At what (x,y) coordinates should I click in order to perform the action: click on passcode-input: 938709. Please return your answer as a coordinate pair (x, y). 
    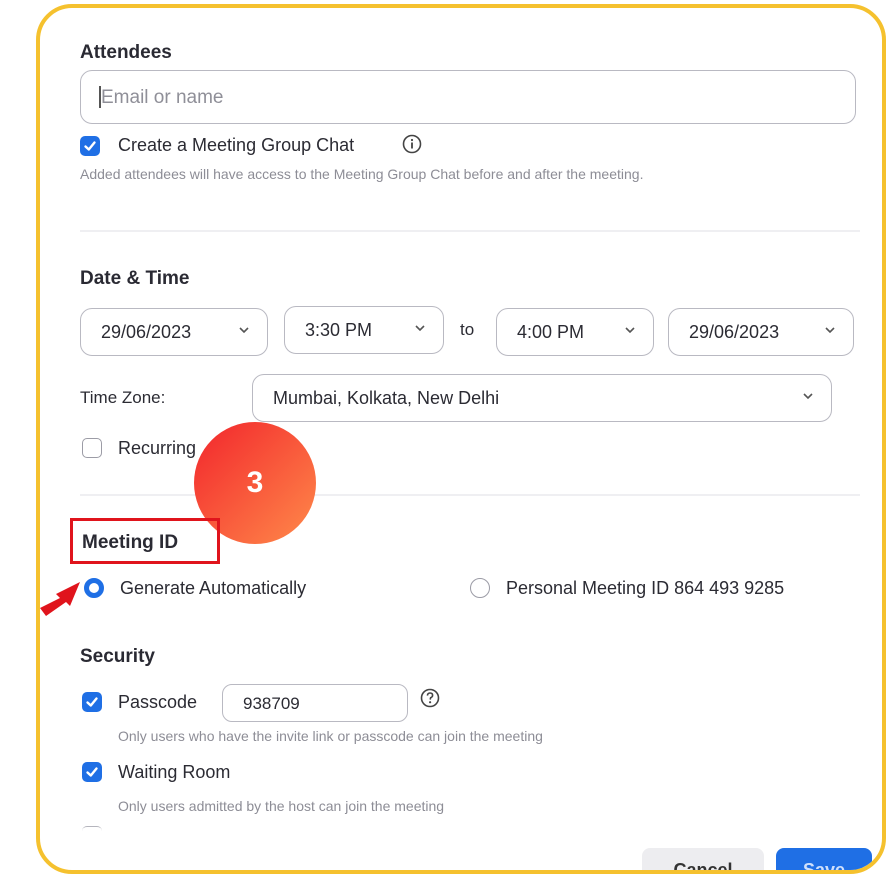
    Looking at the image, I should click on (315, 703).